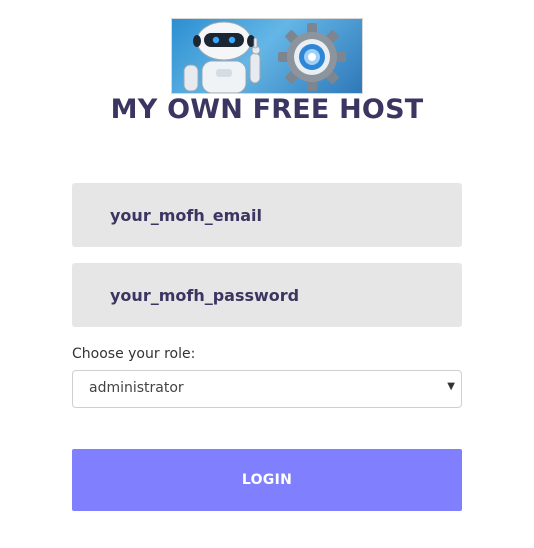 The height and width of the screenshot is (548, 534). I want to click on role-label: Choose your role:, so click(134, 354).